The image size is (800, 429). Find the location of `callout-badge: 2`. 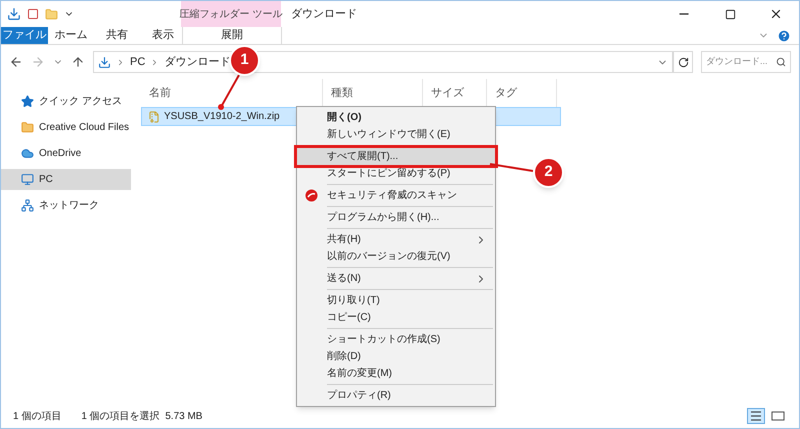

callout-badge: 2 is located at coordinates (548, 172).